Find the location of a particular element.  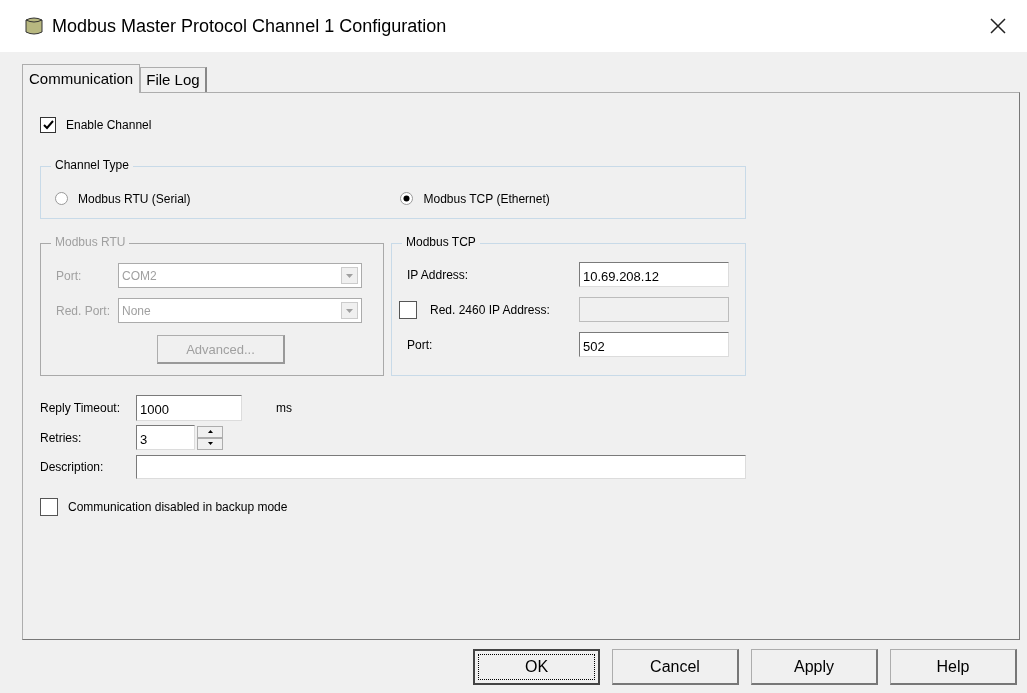

field-label: Reply Timeout: is located at coordinates (81, 408).